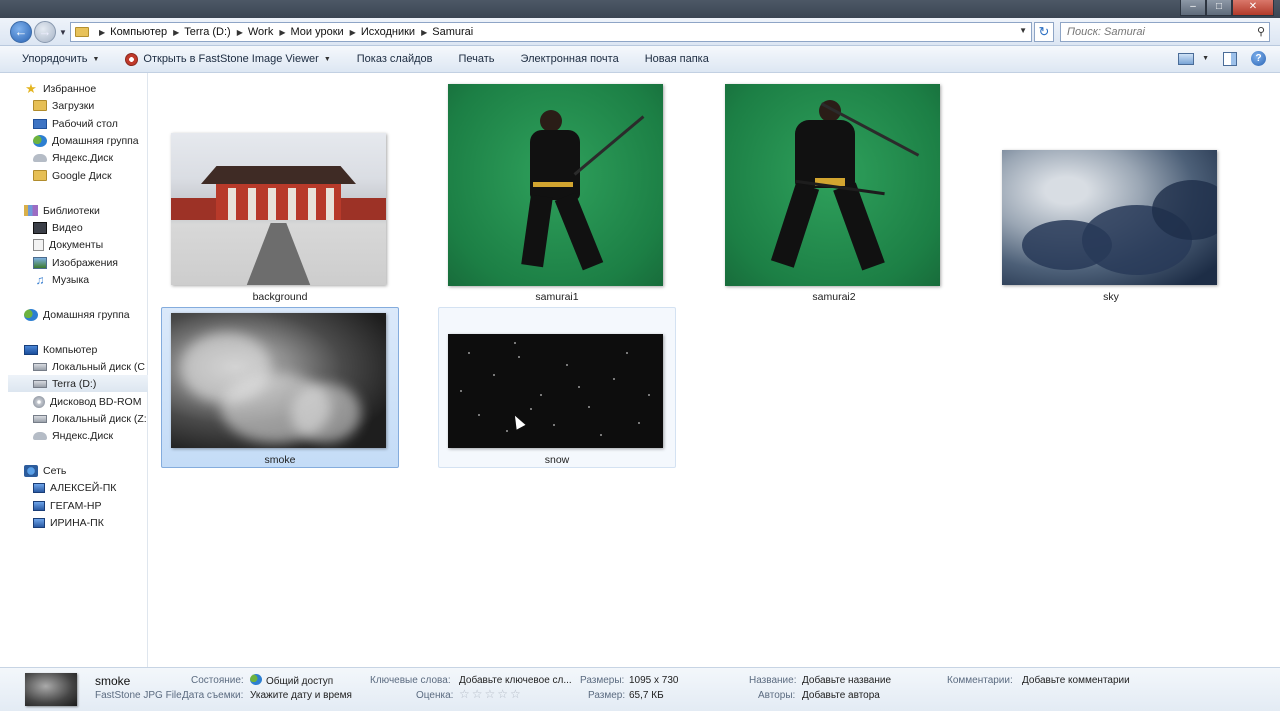 The height and width of the screenshot is (711, 1280). What do you see at coordinates (834, 194) in the screenshot?
I see `file-item: samurai2` at bounding box center [834, 194].